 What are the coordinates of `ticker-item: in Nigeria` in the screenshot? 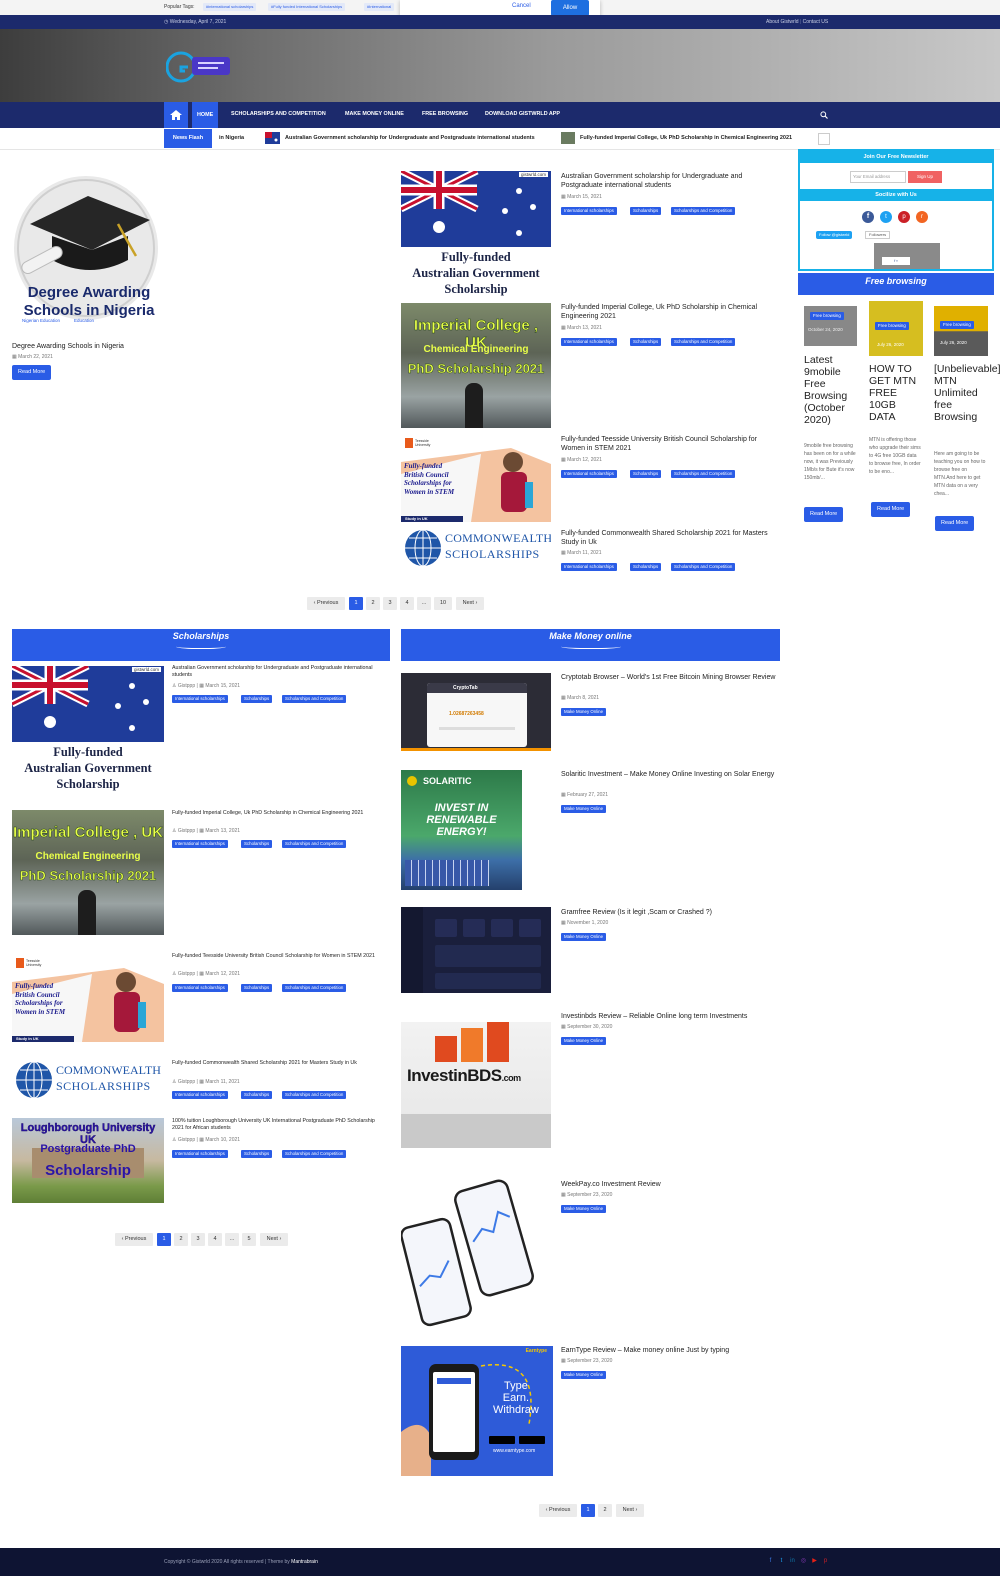 It's located at (231, 138).